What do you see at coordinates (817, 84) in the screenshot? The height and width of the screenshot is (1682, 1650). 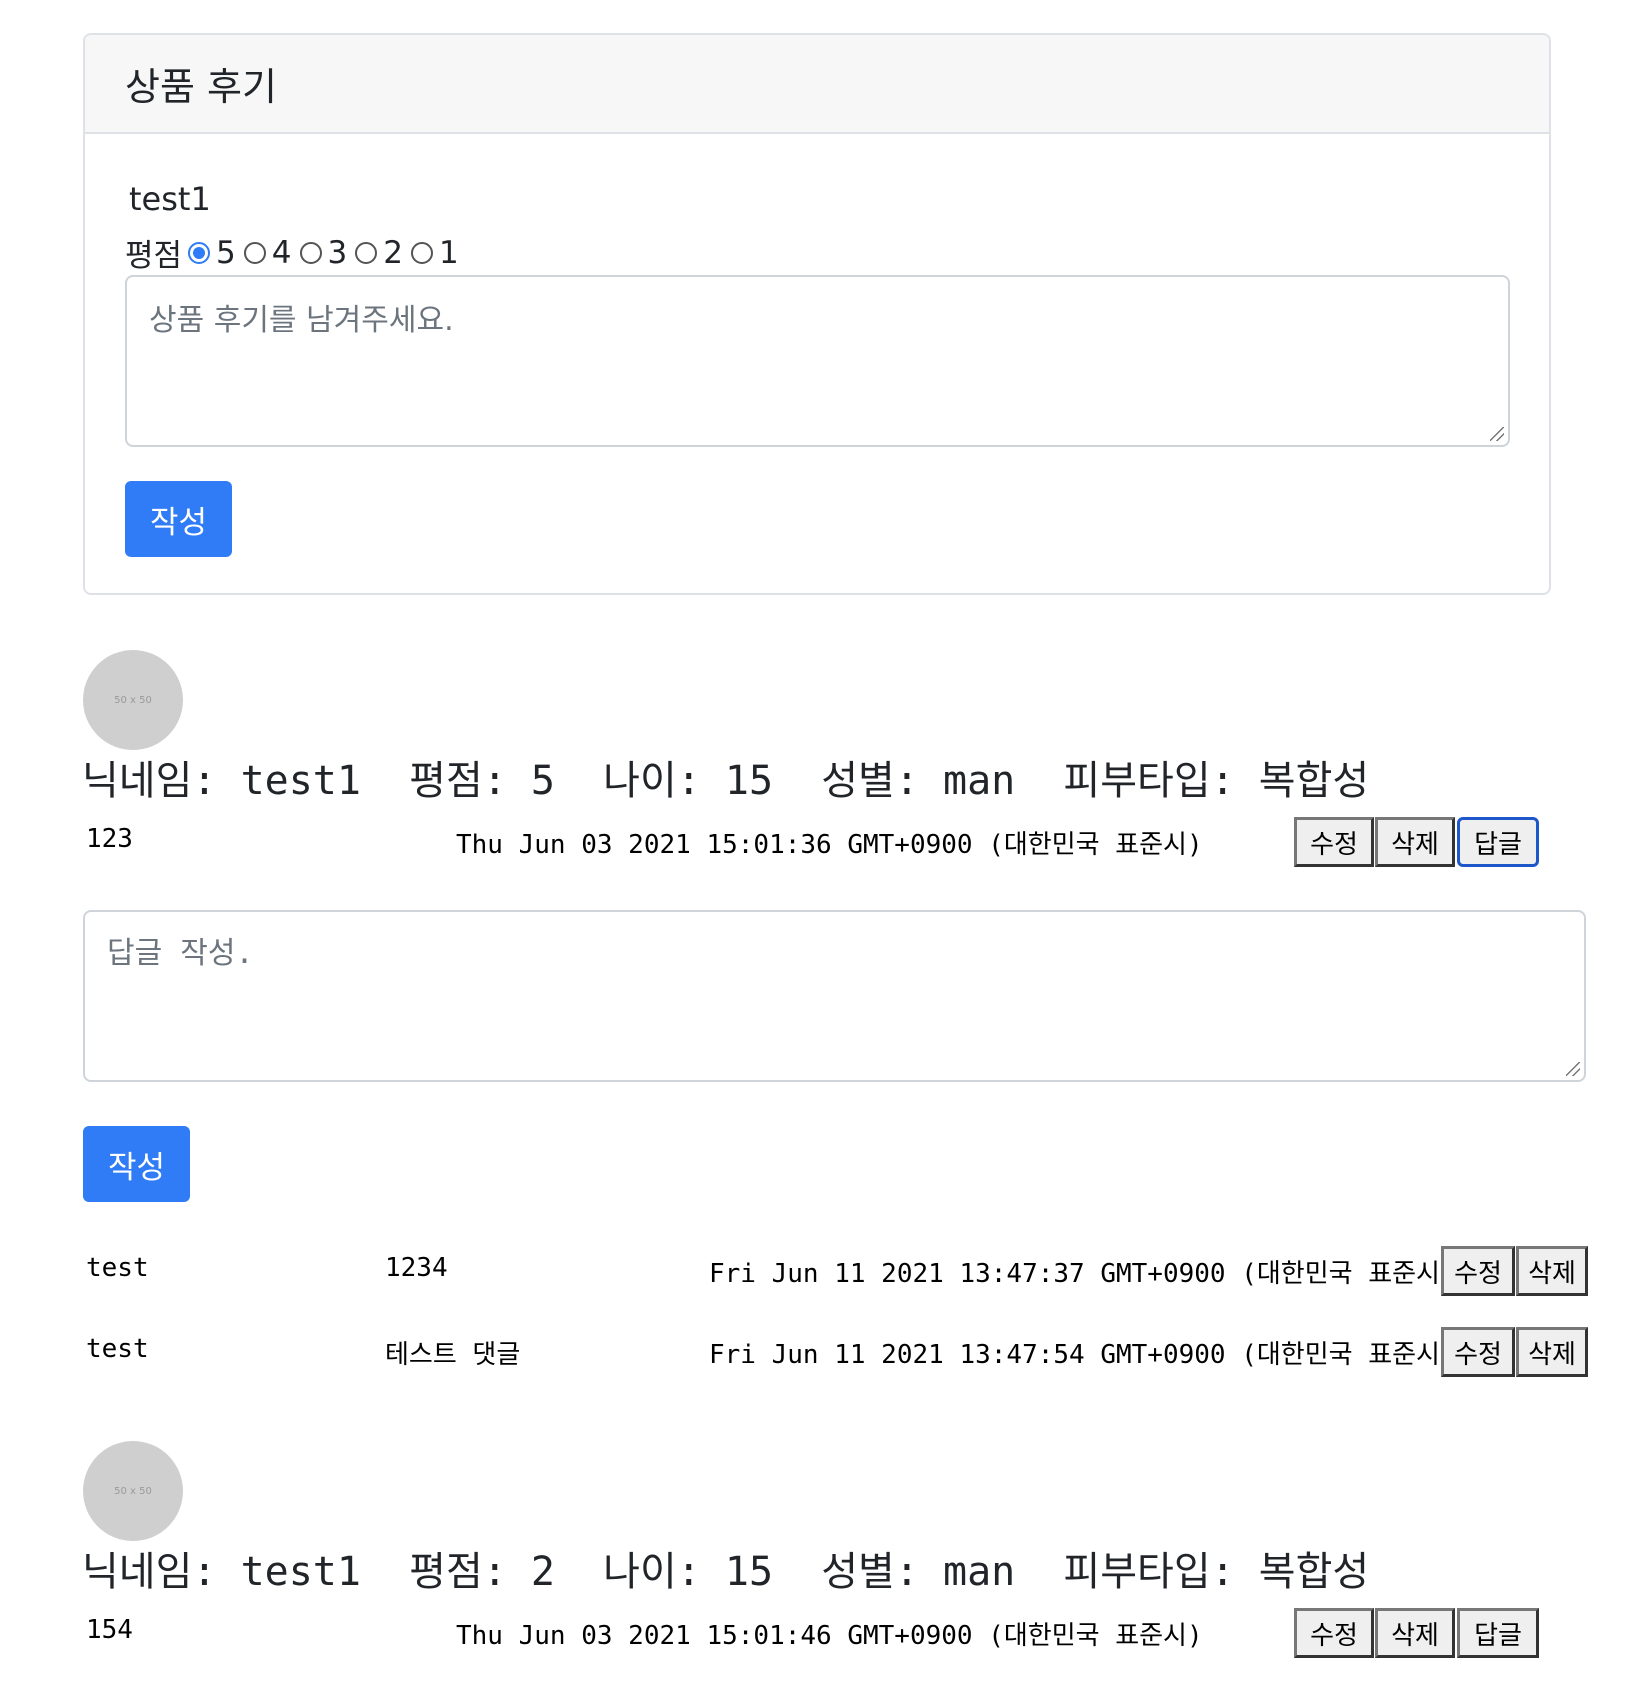 I see `card-title: 상품 후기` at bounding box center [817, 84].